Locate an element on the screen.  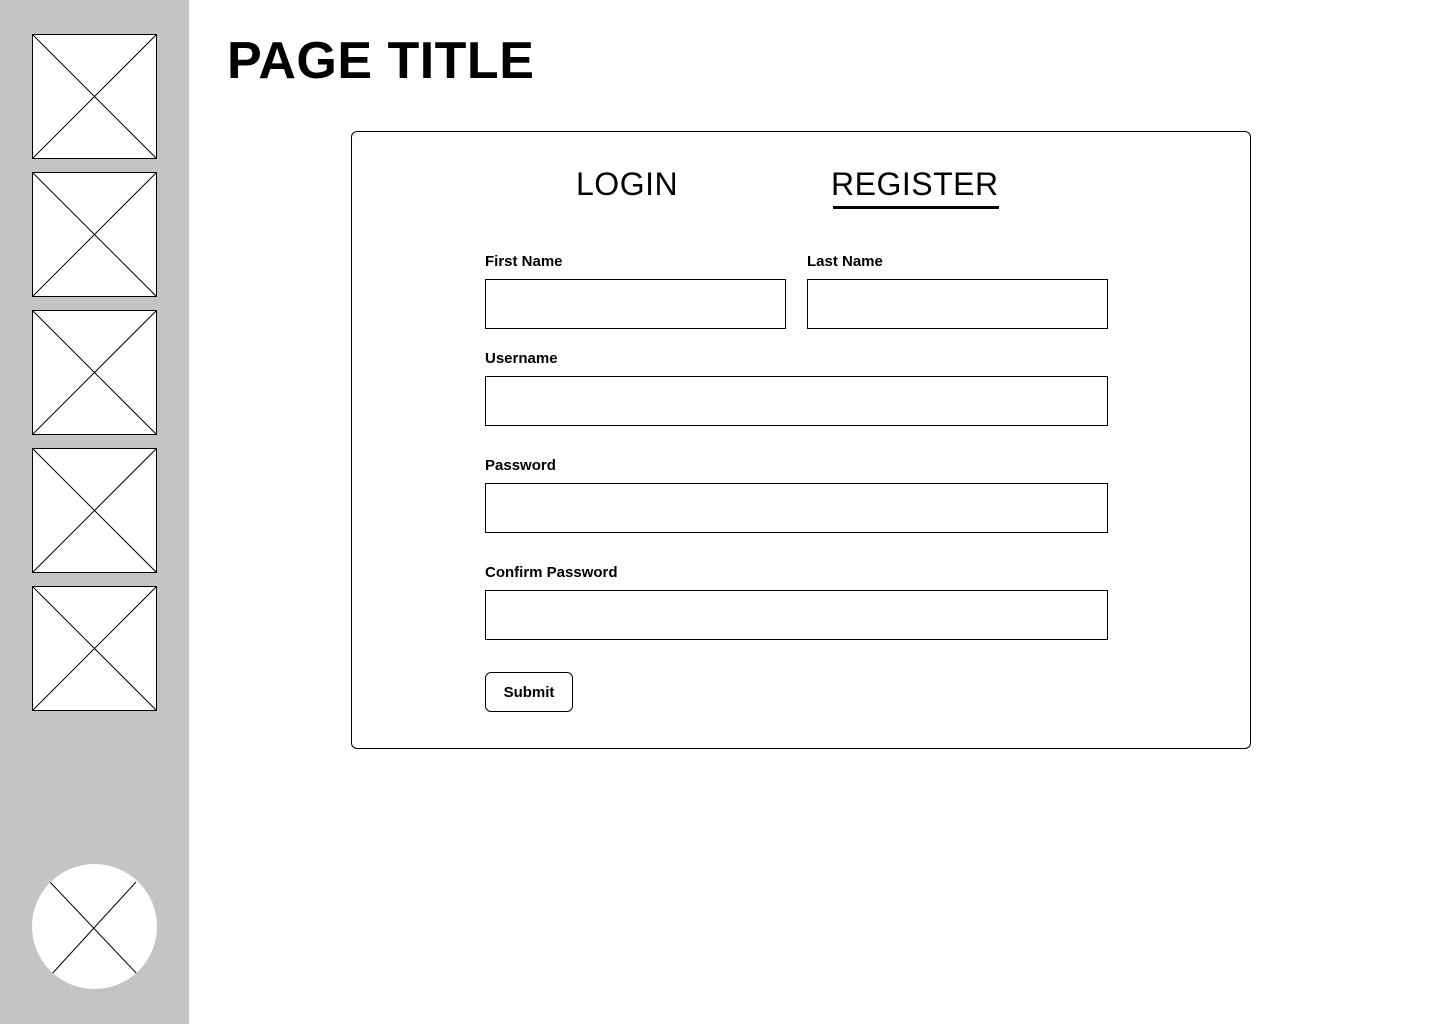
password-label: Password is located at coordinates (520, 465).